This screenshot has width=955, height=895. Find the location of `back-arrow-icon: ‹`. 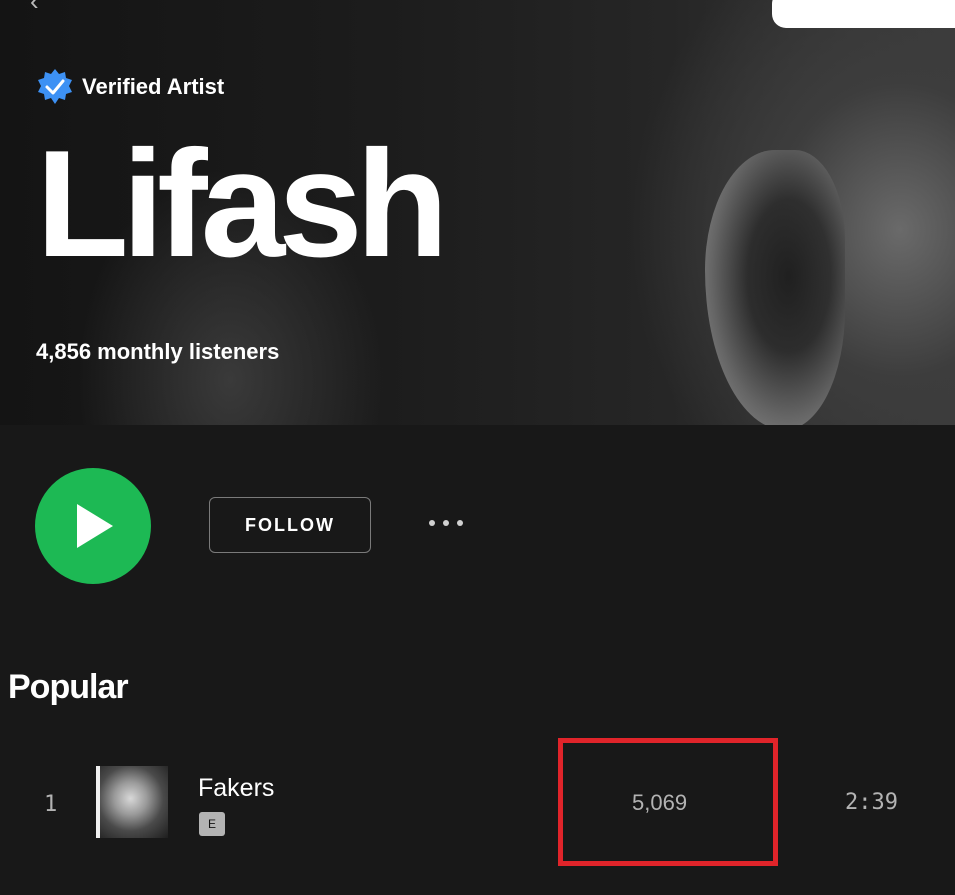

back-arrow-icon: ‹ is located at coordinates (34, 8).